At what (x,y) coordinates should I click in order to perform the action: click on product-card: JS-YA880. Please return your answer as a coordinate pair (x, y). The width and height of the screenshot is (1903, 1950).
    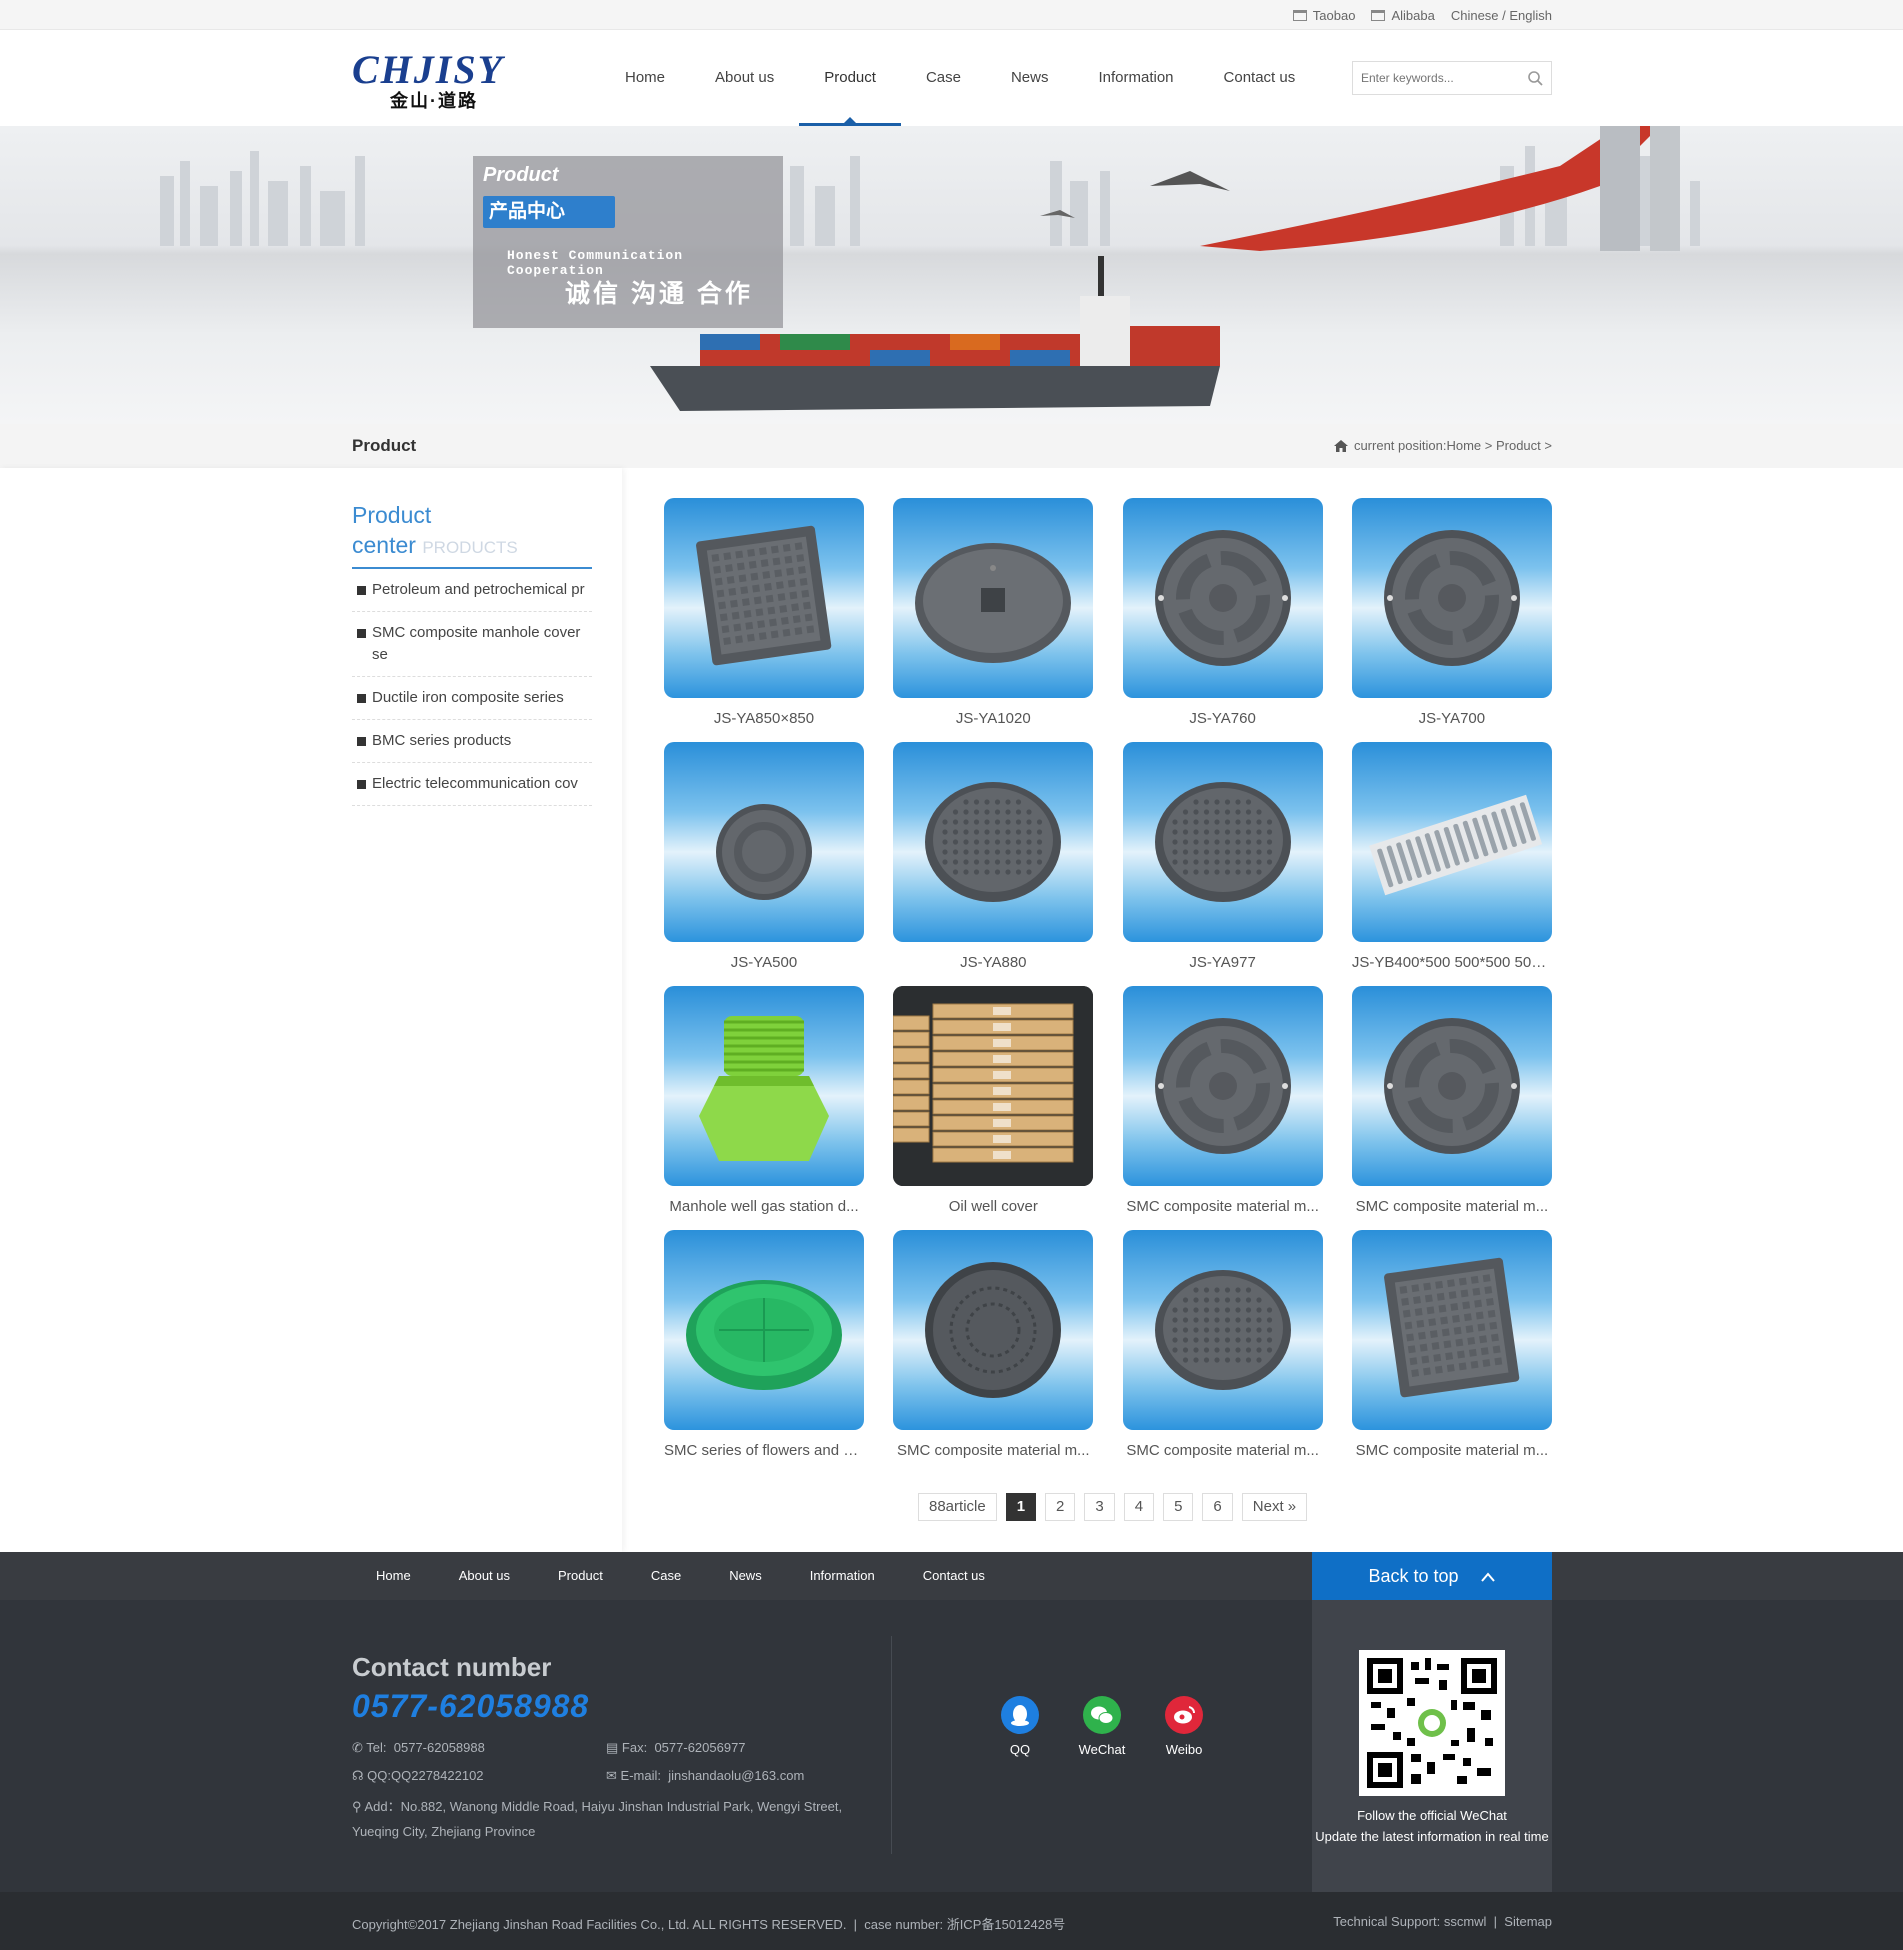
    Looking at the image, I should click on (993, 856).